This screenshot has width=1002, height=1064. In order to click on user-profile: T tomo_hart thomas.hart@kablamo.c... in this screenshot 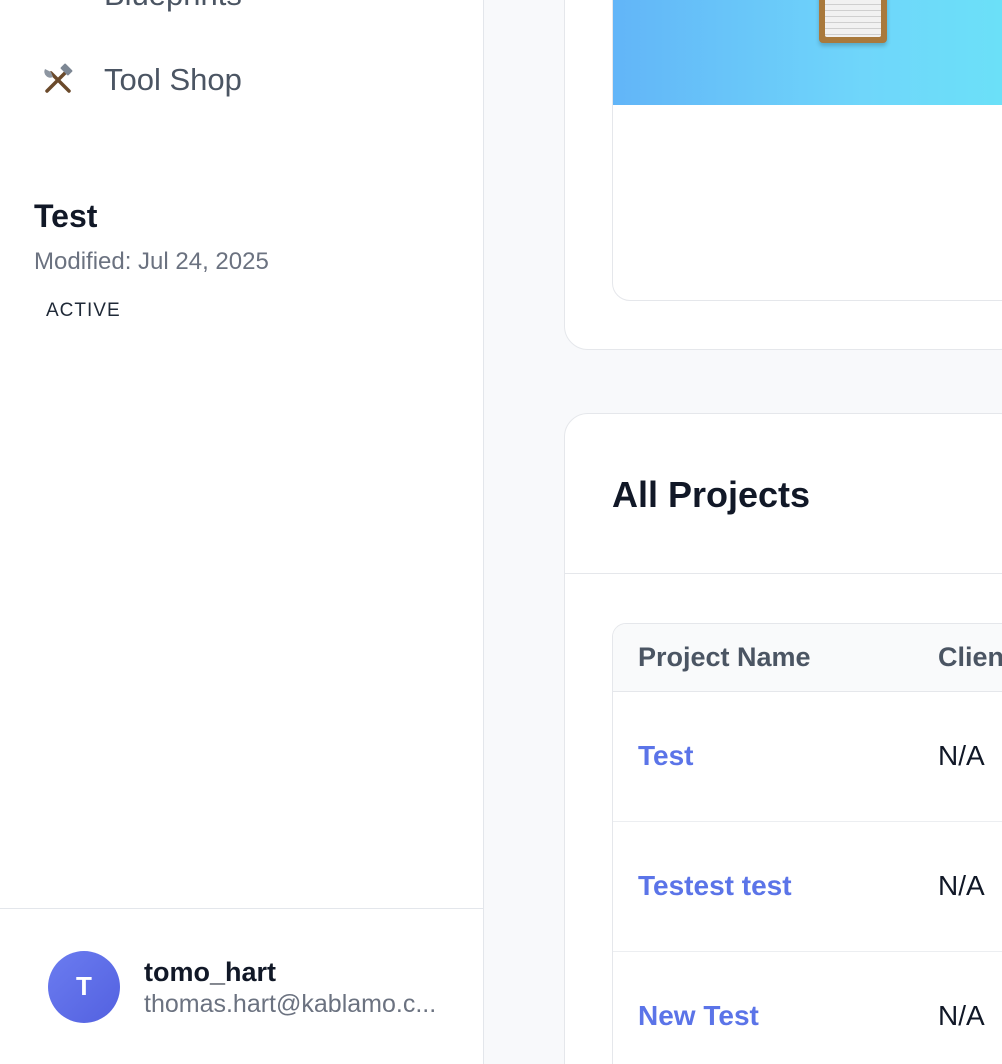, I will do `click(241, 986)`.